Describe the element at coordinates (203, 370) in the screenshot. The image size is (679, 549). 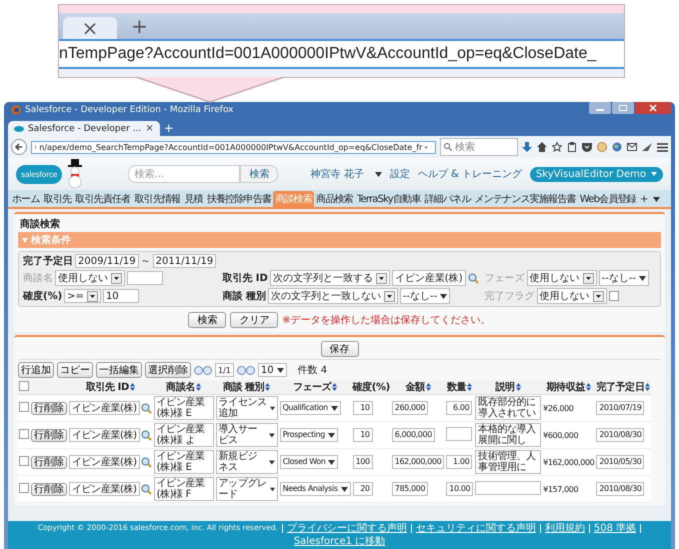
I see `first-page-icon` at that location.